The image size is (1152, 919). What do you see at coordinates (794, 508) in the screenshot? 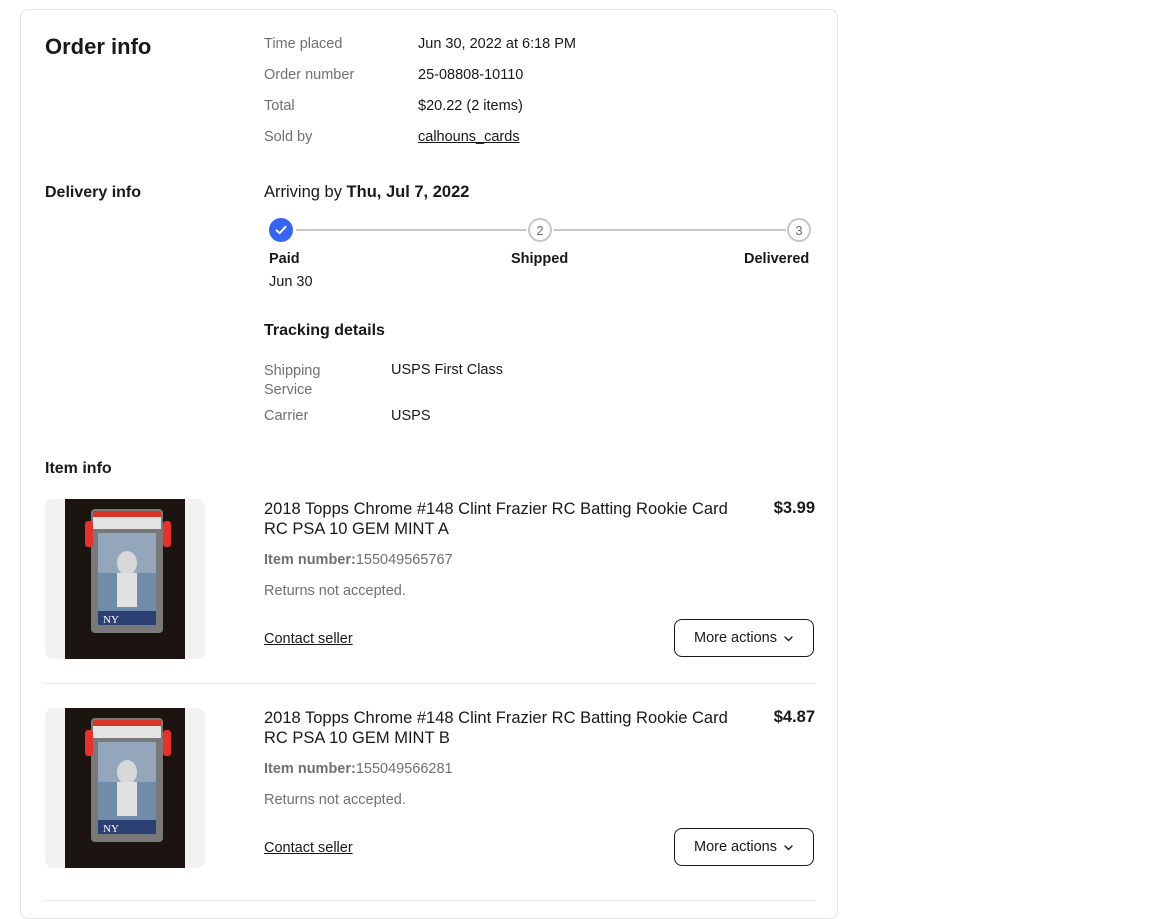
I see `item-1-price: $3.99` at bounding box center [794, 508].